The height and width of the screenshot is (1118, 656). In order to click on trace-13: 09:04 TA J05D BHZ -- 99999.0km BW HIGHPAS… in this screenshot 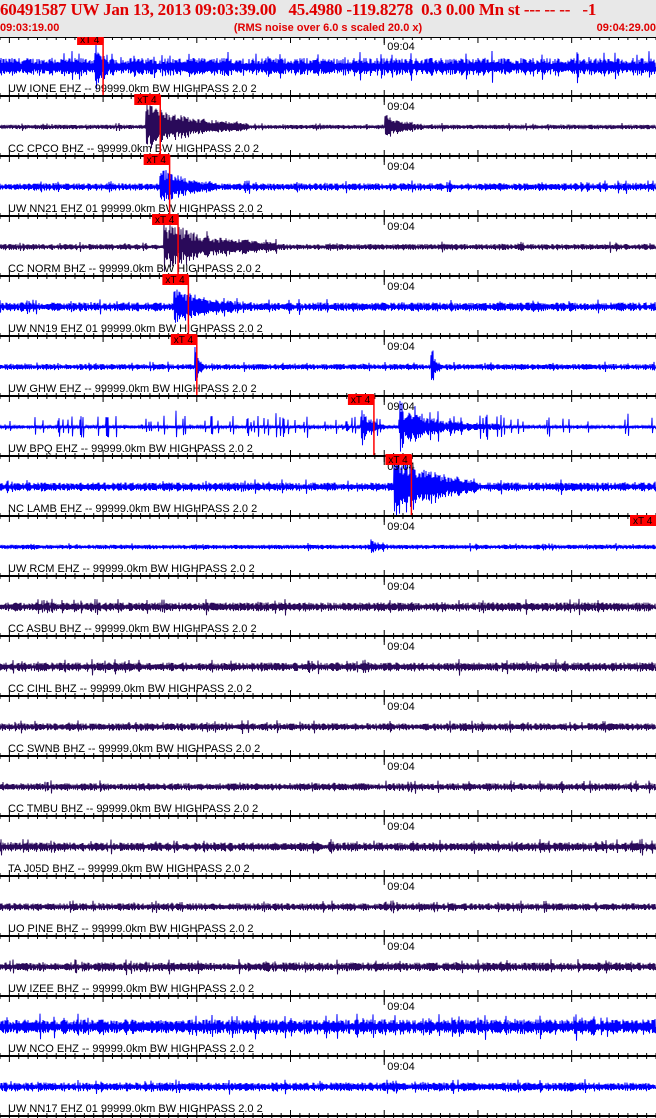, I will do `click(328, 849)`.